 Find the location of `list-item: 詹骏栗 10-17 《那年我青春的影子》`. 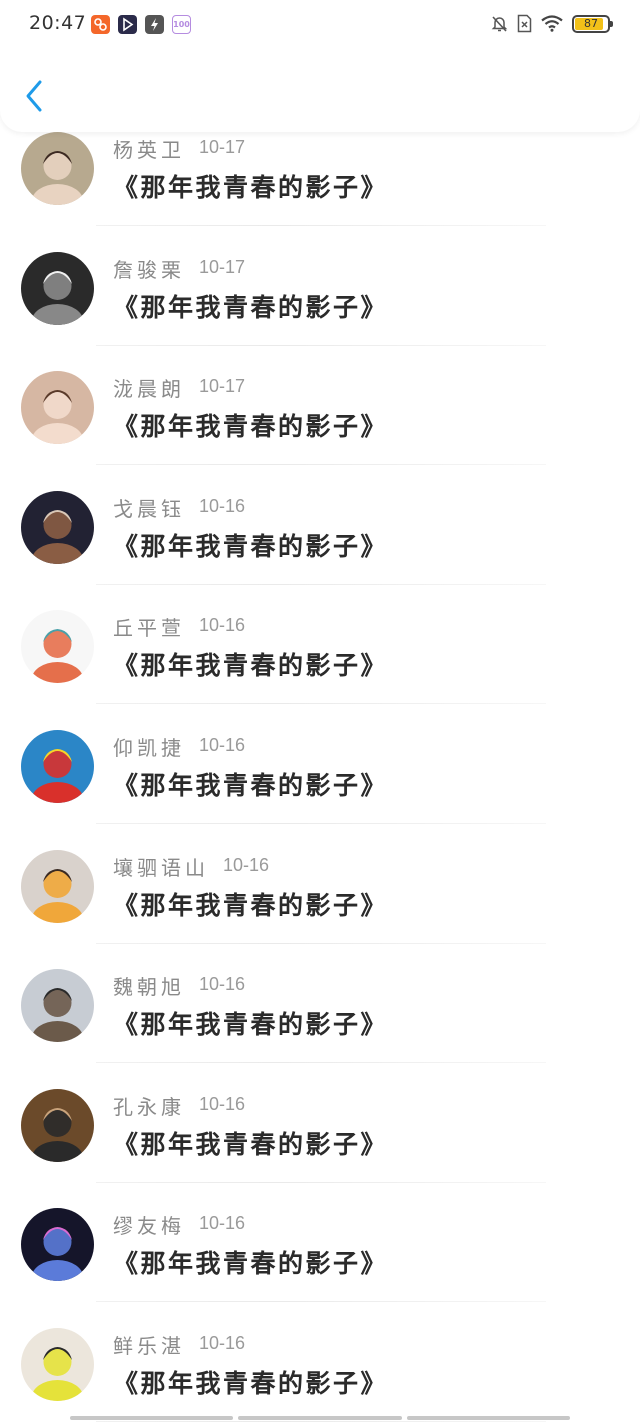

list-item: 詹骏栗 10-17 《那年我青春的影子》 is located at coordinates (320, 308).